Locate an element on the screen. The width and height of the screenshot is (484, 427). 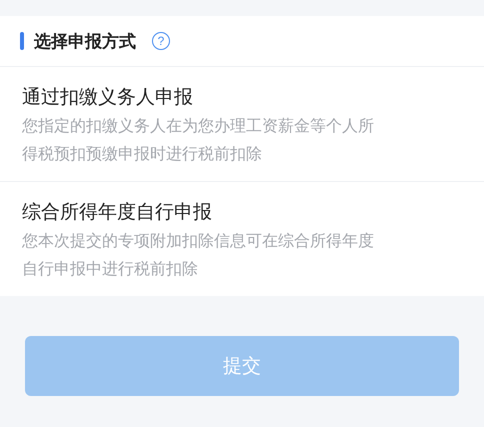
option-title: 通过扣缴义务人申报 is located at coordinates (108, 98).